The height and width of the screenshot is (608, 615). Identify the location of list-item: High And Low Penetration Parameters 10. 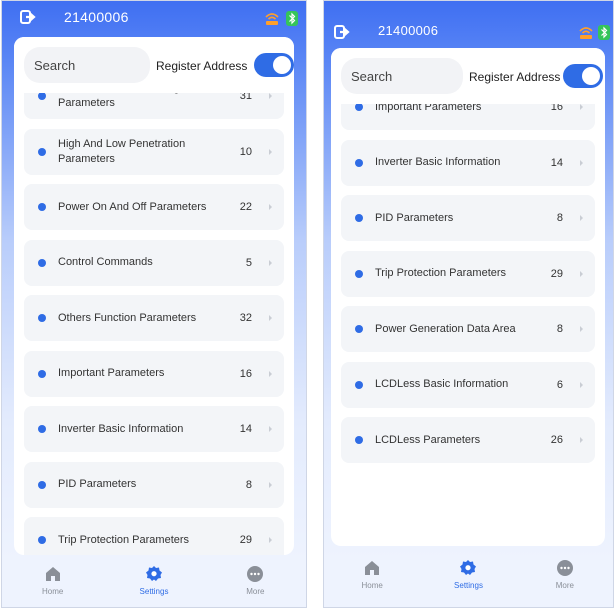
(154, 151).